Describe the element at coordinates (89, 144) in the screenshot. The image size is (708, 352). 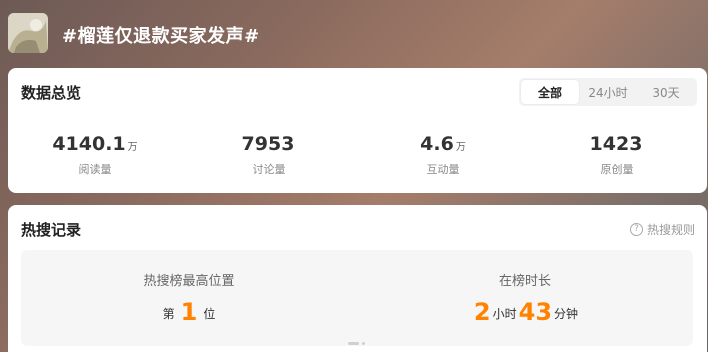
I see `stat-value: 4140.1` at that location.